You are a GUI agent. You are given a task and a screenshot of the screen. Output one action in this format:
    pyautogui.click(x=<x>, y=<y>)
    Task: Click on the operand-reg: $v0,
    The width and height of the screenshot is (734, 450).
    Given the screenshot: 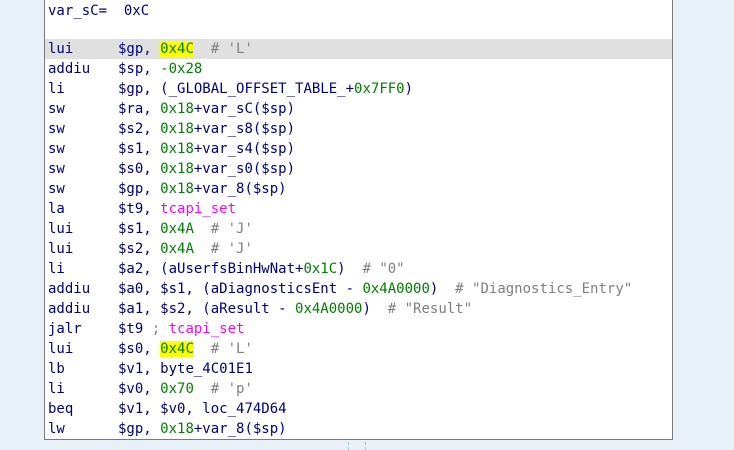 What is the action you would take?
    pyautogui.click(x=139, y=389)
    